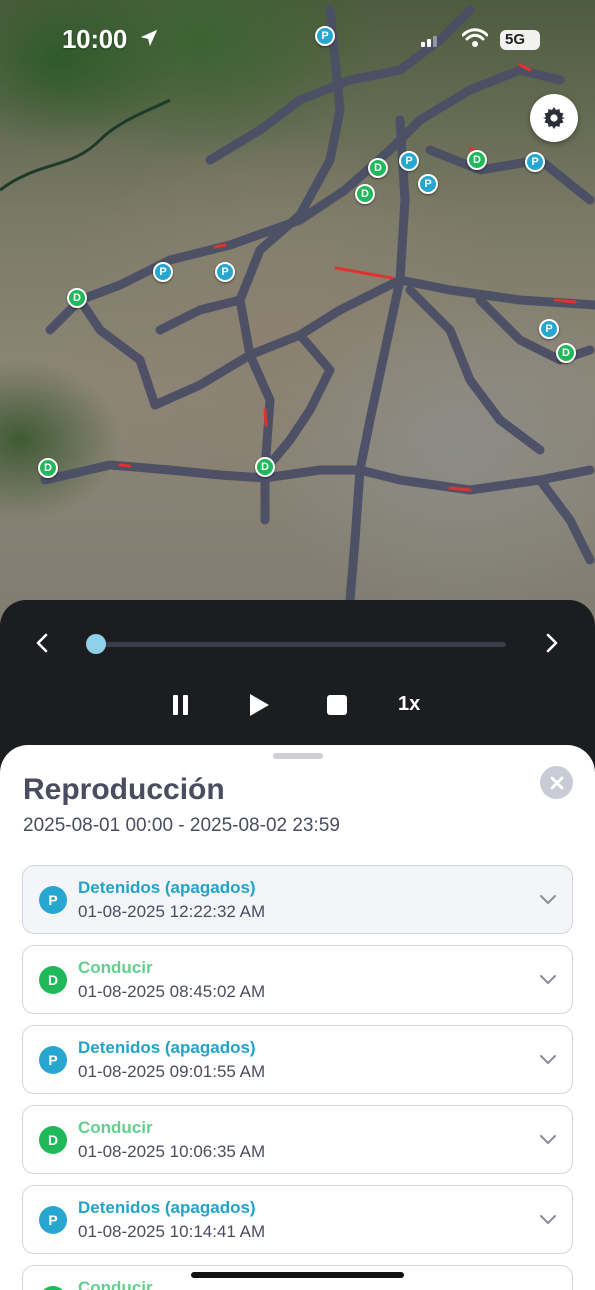 Image resolution: width=595 pixels, height=1290 pixels. I want to click on stop-icon, so click(337, 705).